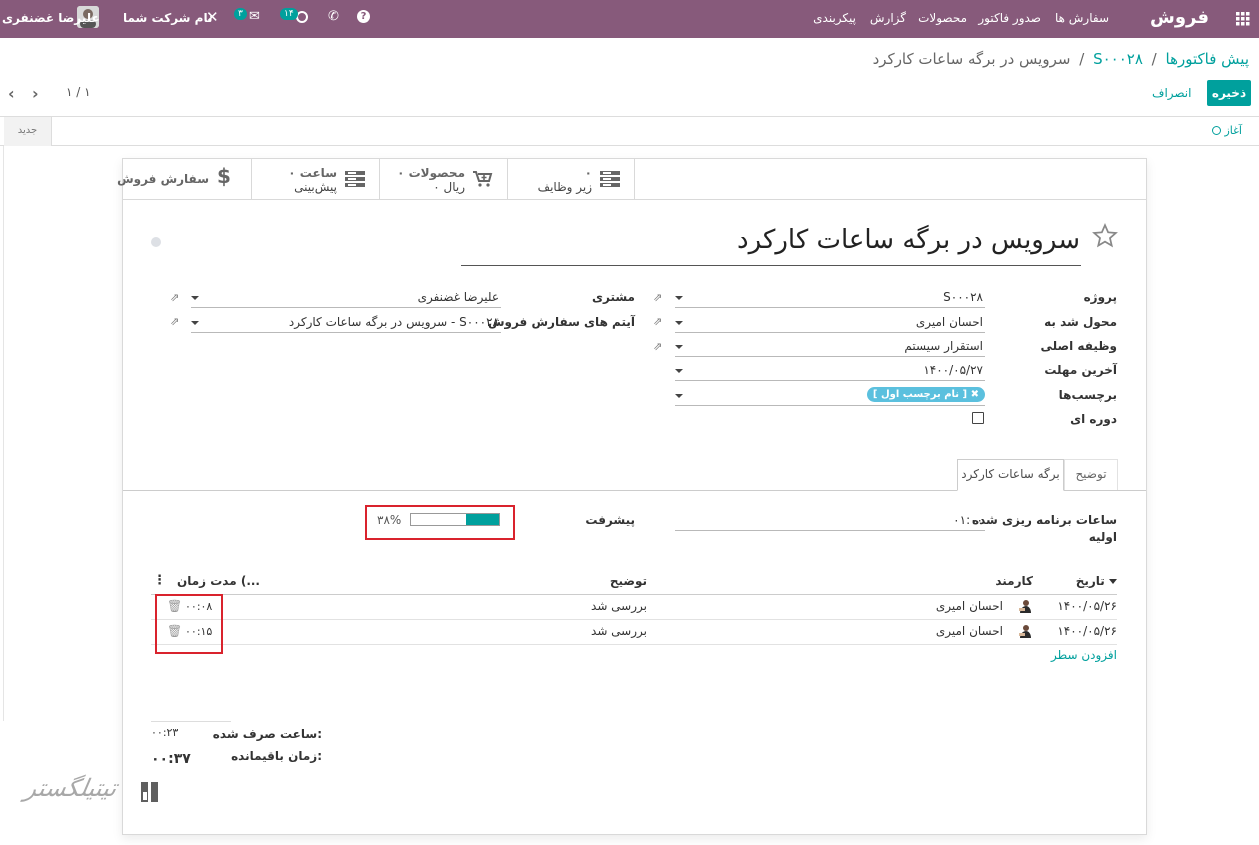  I want to click on messages-badge: ۳, so click(240, 14).